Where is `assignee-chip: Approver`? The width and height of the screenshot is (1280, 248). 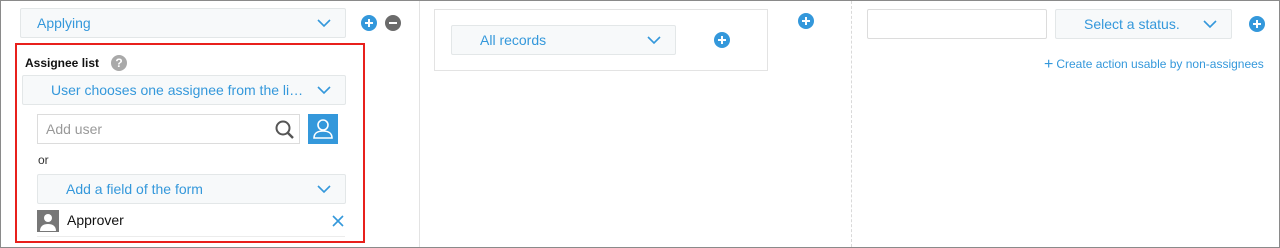
assignee-chip: Approver is located at coordinates (191, 222).